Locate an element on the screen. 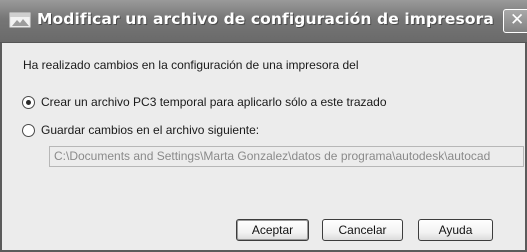 The width and height of the screenshot is (527, 252). printer-window-icon is located at coordinates (20, 20).